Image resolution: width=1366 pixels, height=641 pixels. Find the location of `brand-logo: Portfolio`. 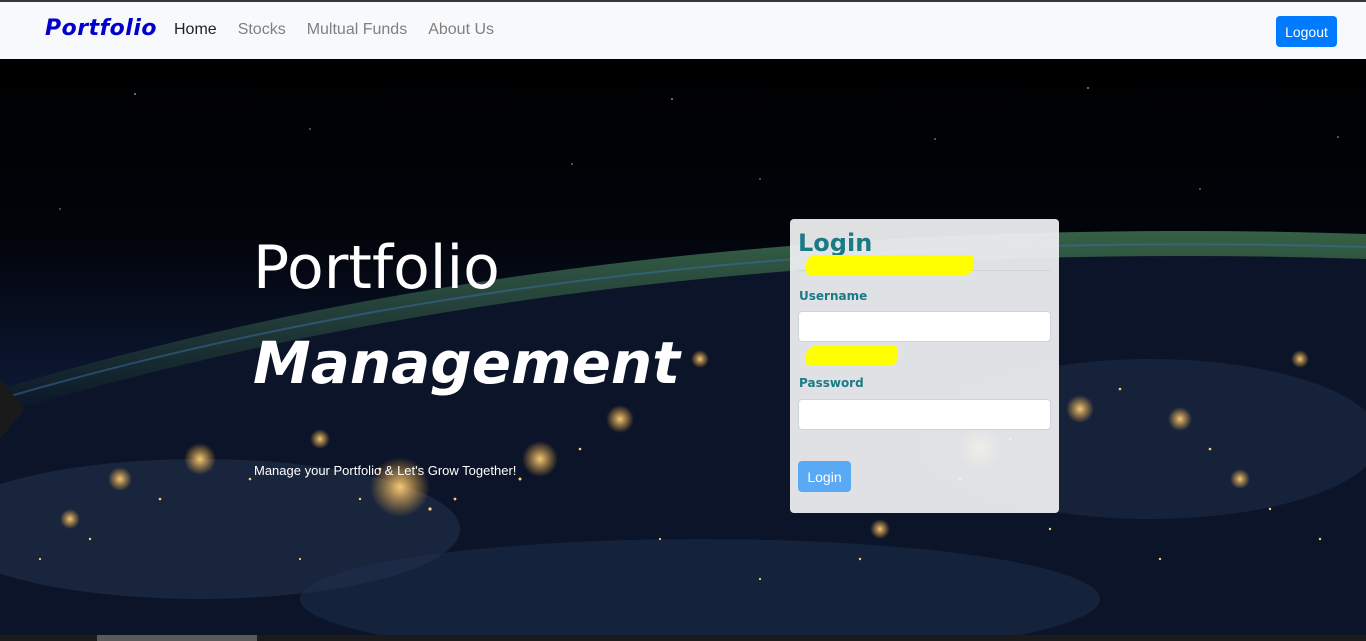

brand-logo: Portfolio is located at coordinates (101, 28).